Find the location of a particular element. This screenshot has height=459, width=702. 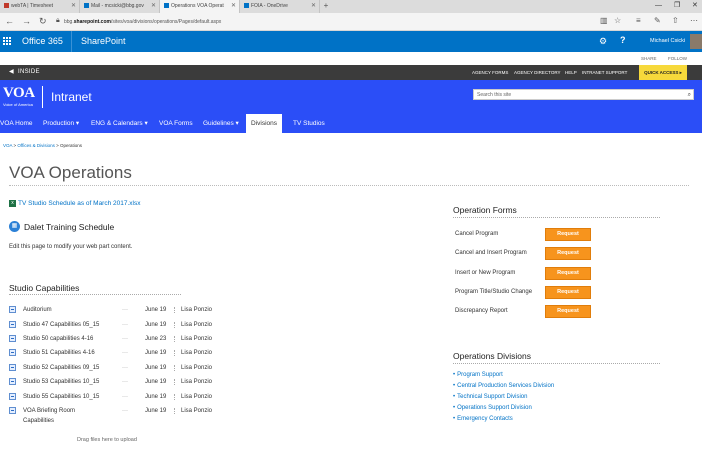

help-link: HELP is located at coordinates (571, 72).